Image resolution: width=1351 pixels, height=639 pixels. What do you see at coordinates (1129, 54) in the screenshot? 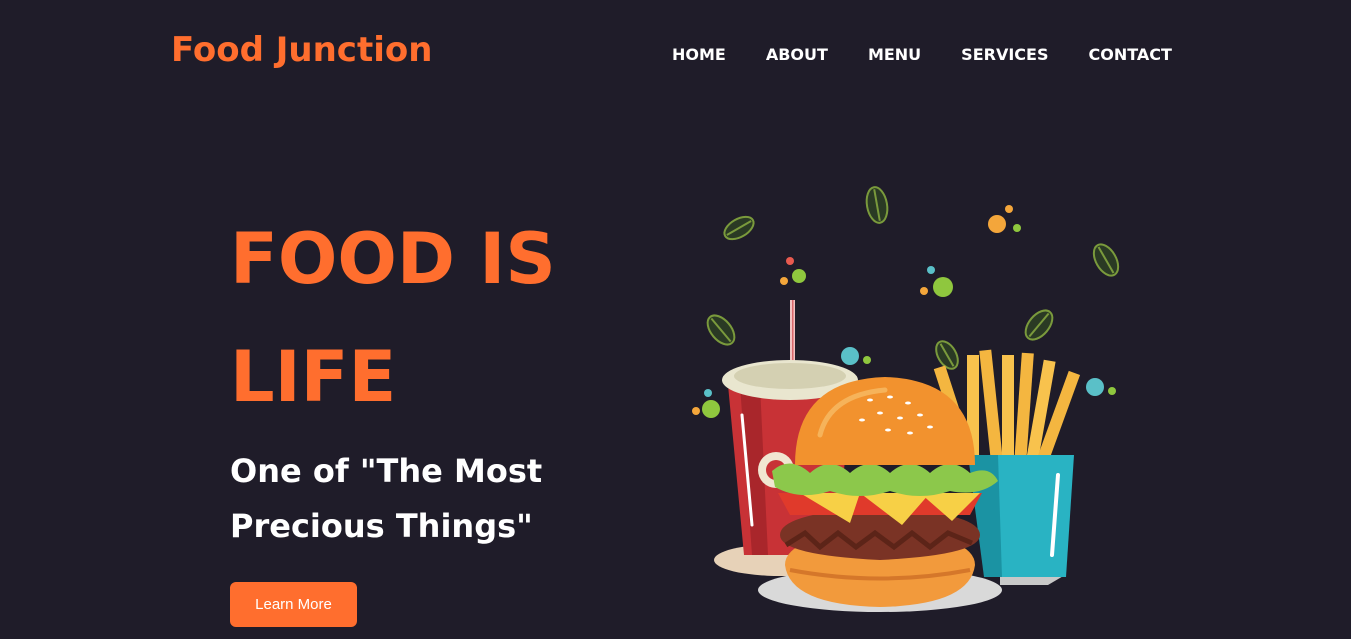
I see `nav-contact: CONTACT` at bounding box center [1129, 54].